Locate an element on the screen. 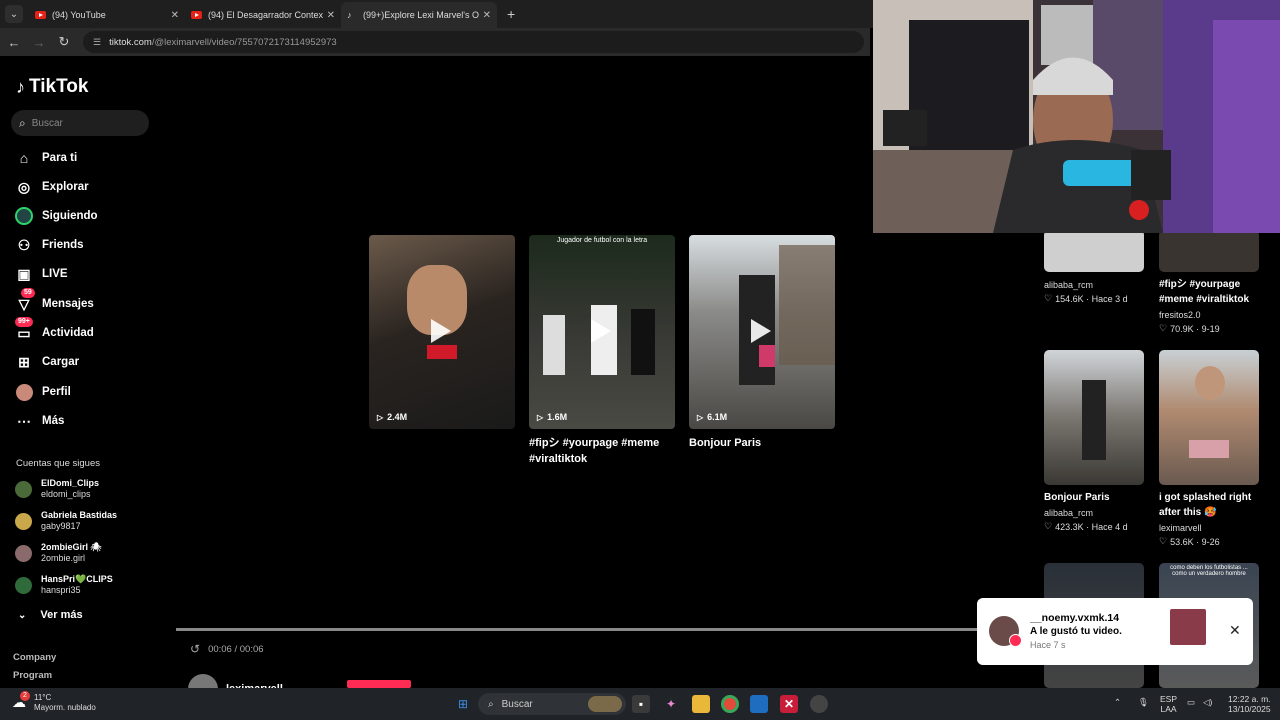 The image size is (1280, 720). nav-siguiendo: Siguiendo is located at coordinates (56, 216).